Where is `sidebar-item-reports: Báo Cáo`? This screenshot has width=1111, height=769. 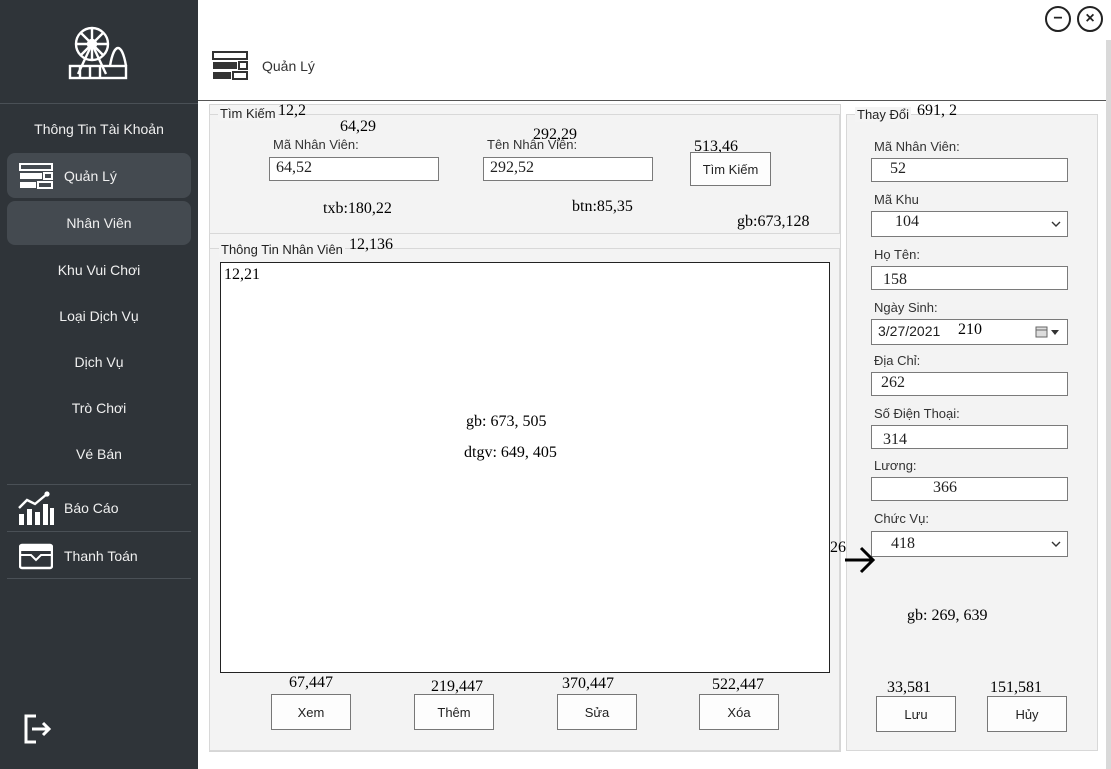 sidebar-item-reports: Báo Cáo is located at coordinates (99, 508).